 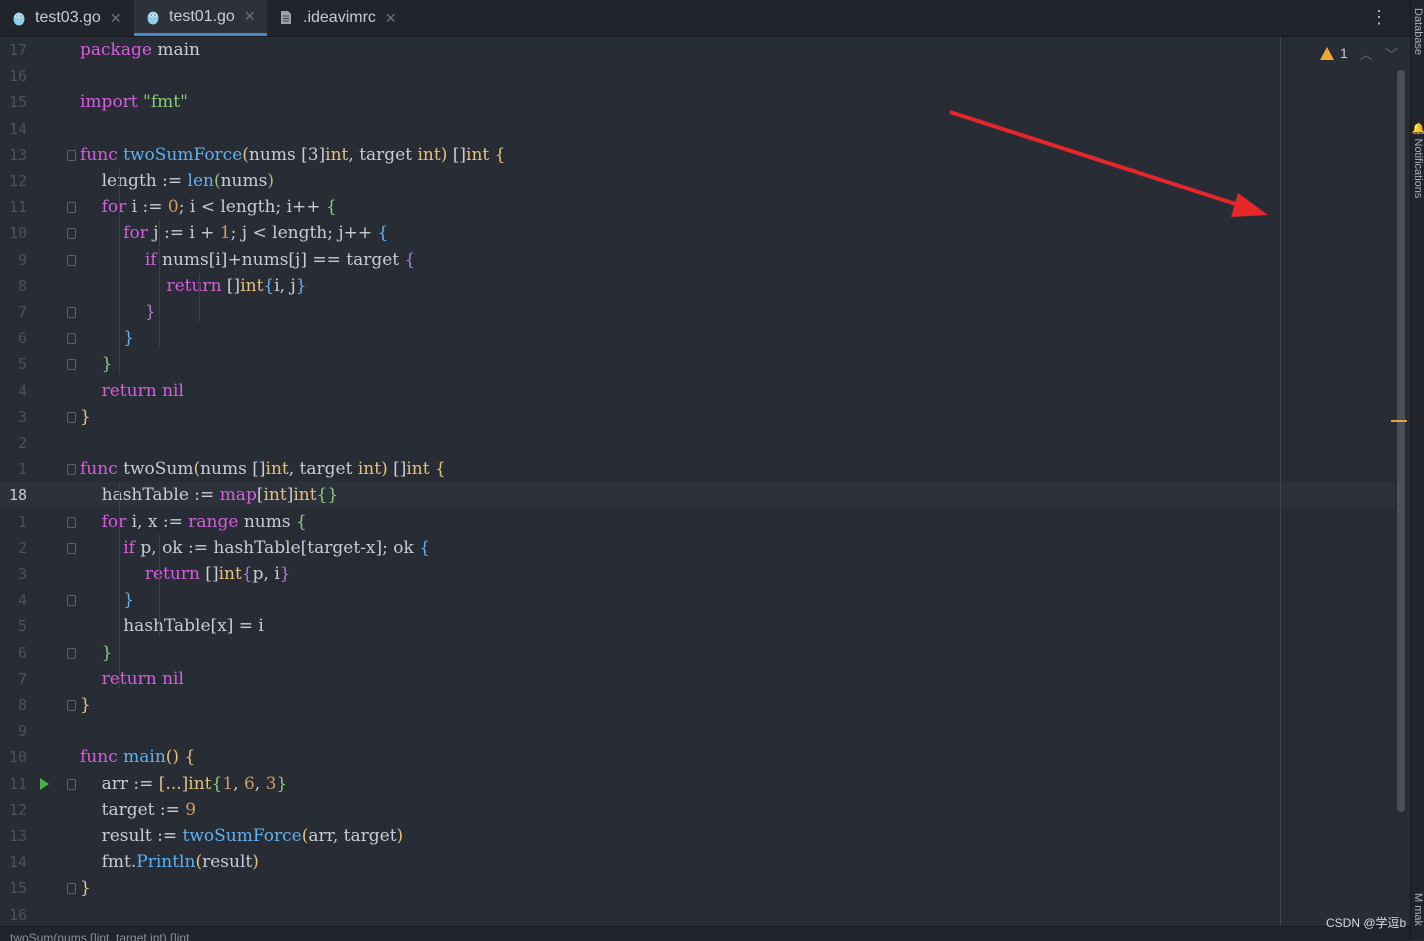 What do you see at coordinates (44, 783) in the screenshot?
I see `run-icon` at bounding box center [44, 783].